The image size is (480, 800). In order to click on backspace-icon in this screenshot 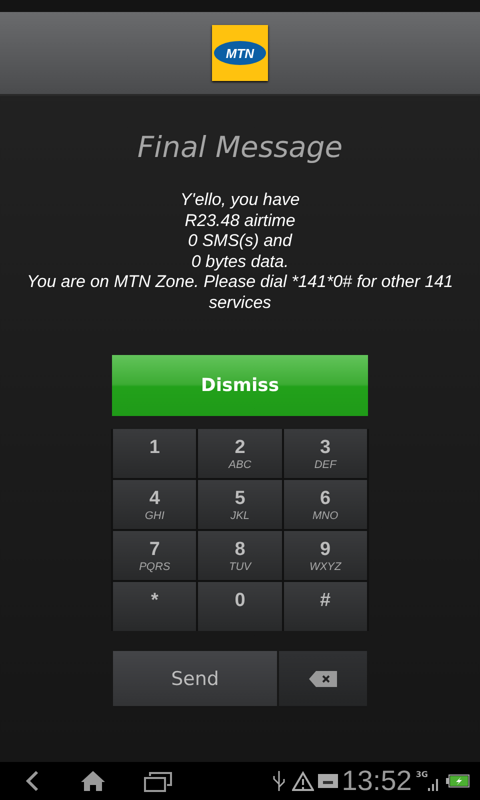, I will do `click(323, 678)`.